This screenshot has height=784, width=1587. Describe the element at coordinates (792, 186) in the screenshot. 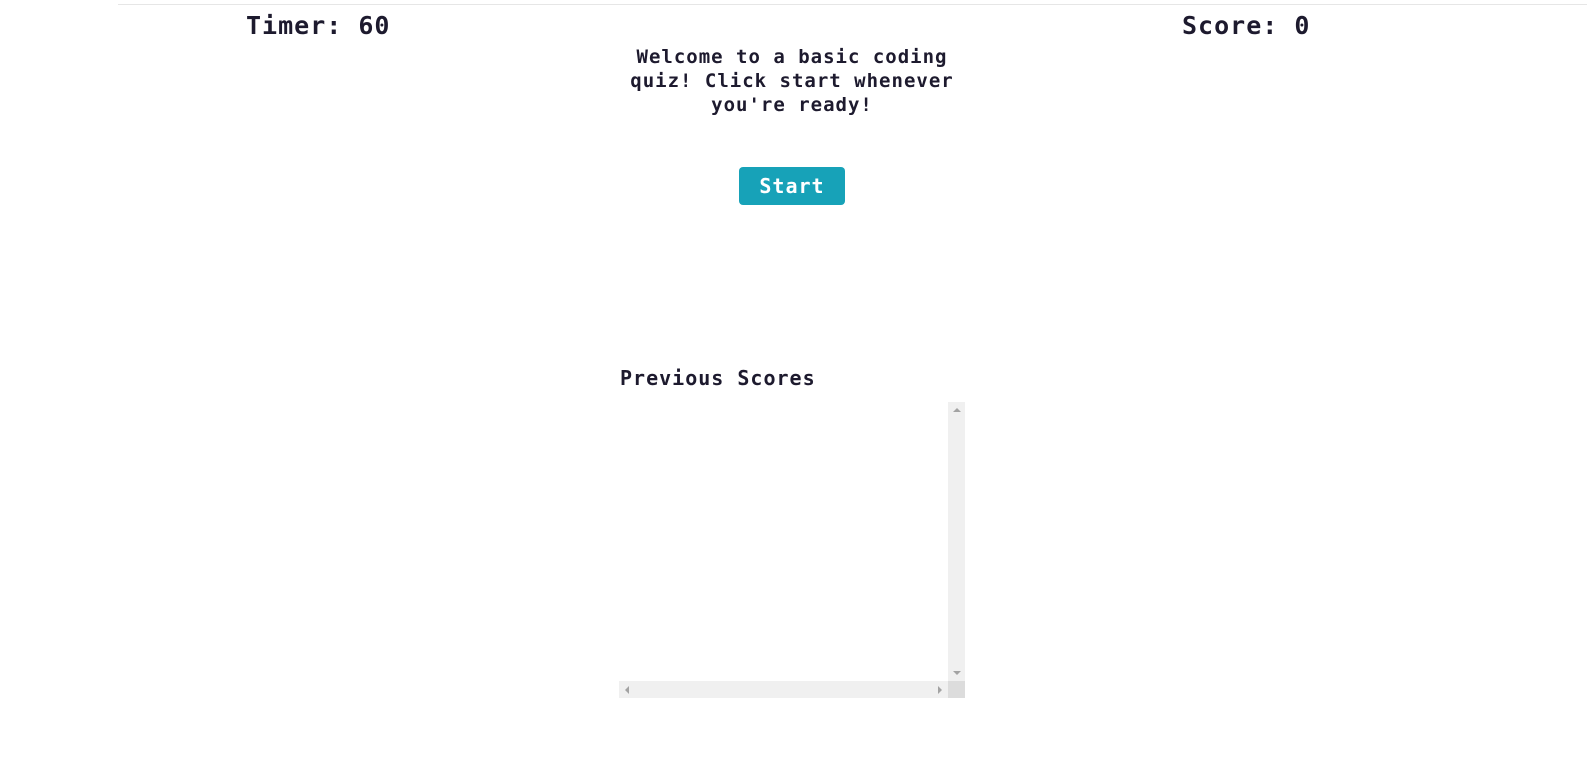

I see `start-button: Start` at that location.